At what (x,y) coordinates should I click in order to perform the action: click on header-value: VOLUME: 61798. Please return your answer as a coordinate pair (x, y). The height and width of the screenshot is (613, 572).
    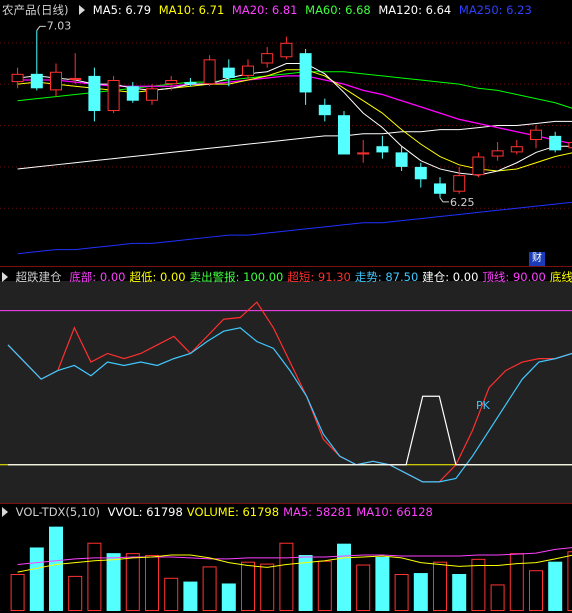
    Looking at the image, I should click on (233, 512).